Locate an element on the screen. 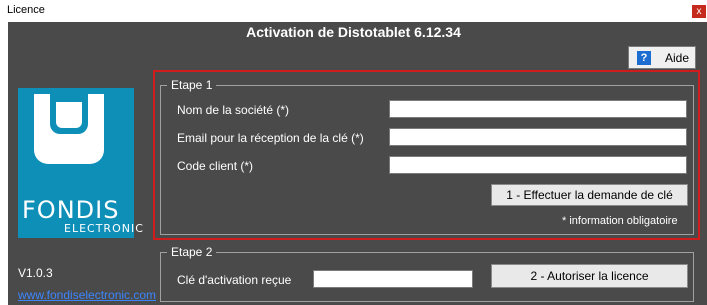  company-input is located at coordinates (538, 109).